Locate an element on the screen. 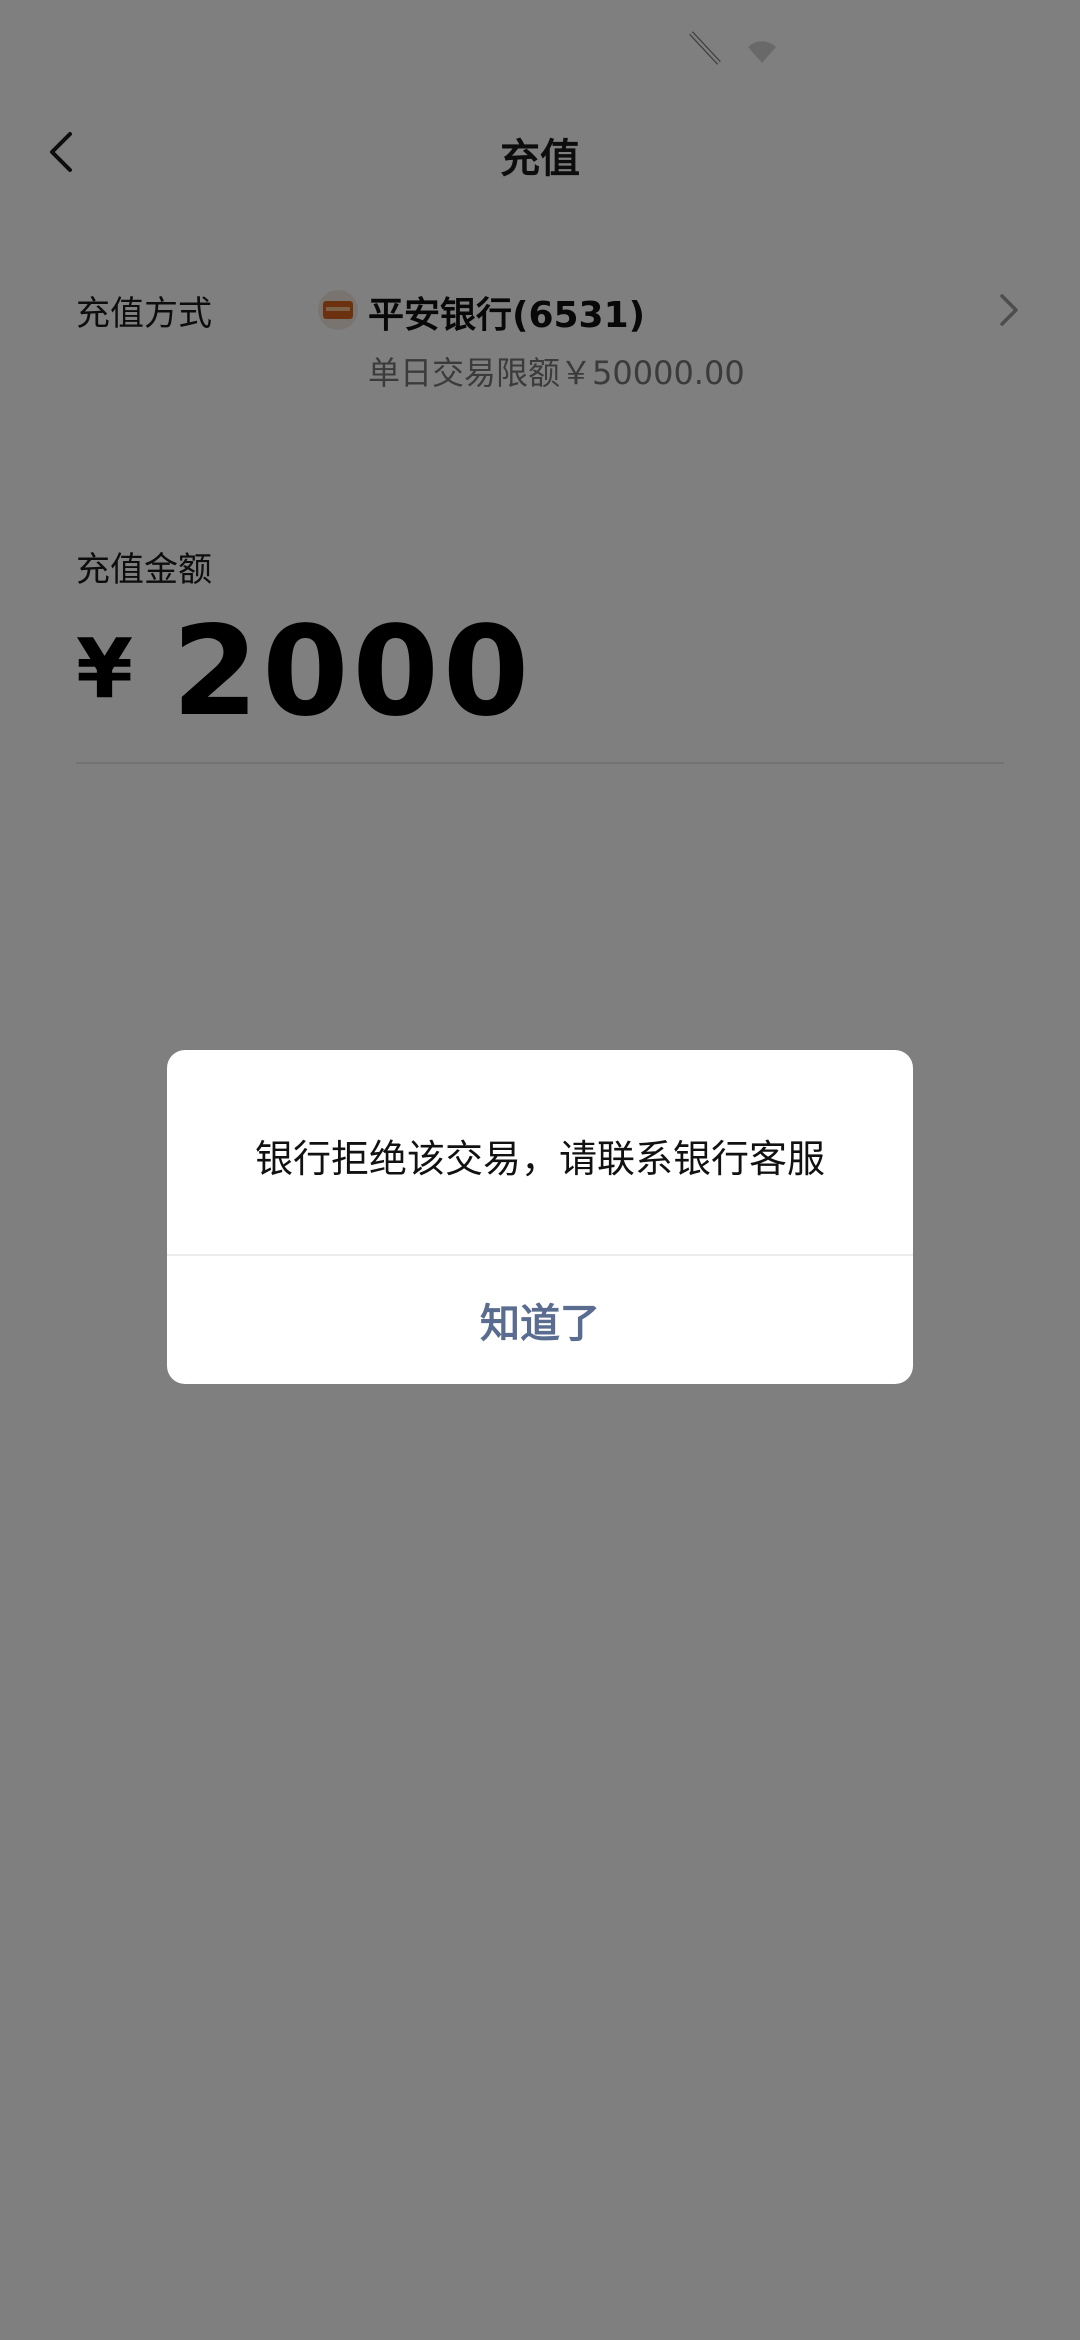 The width and height of the screenshot is (1080, 2340). dialog-message: 银行拒绝该交易，请联系银行客服 is located at coordinates (539, 1159).